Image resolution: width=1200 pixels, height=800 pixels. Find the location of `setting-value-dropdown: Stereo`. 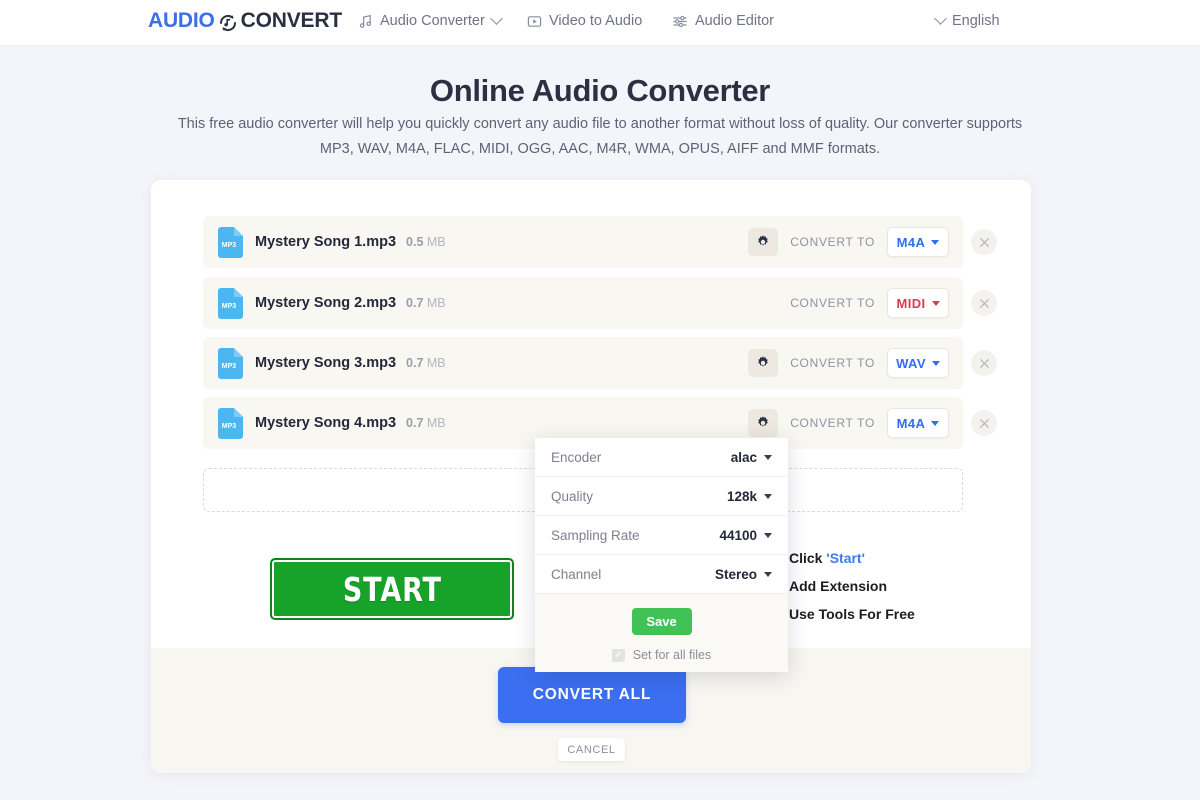

setting-value-dropdown: Stereo is located at coordinates (743, 574).